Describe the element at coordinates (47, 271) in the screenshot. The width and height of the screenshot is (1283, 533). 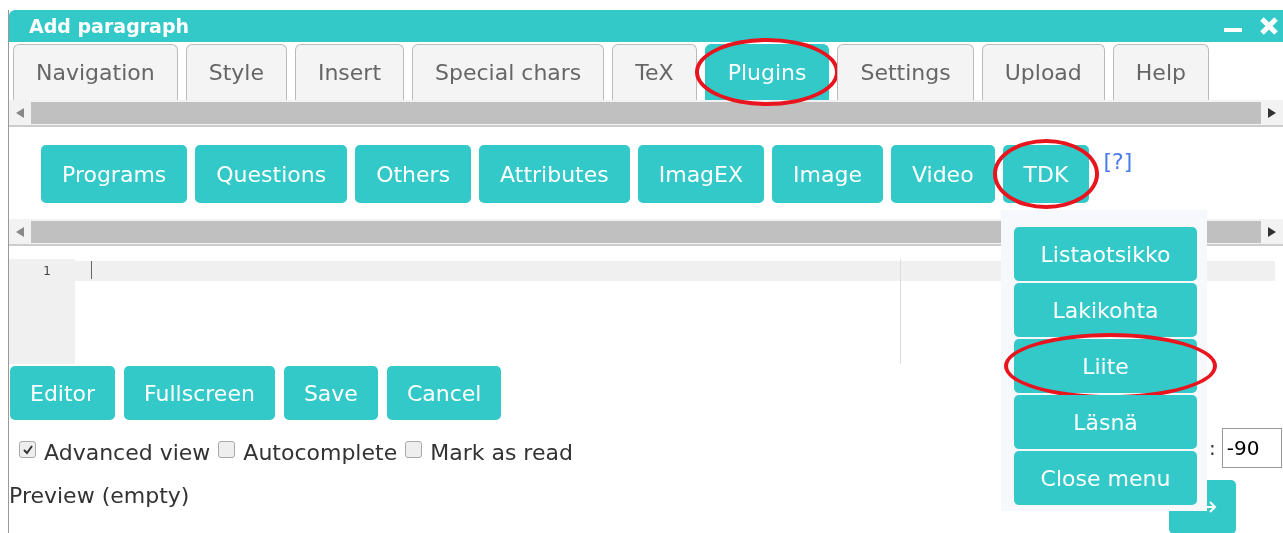
I see `line-number: 1` at that location.